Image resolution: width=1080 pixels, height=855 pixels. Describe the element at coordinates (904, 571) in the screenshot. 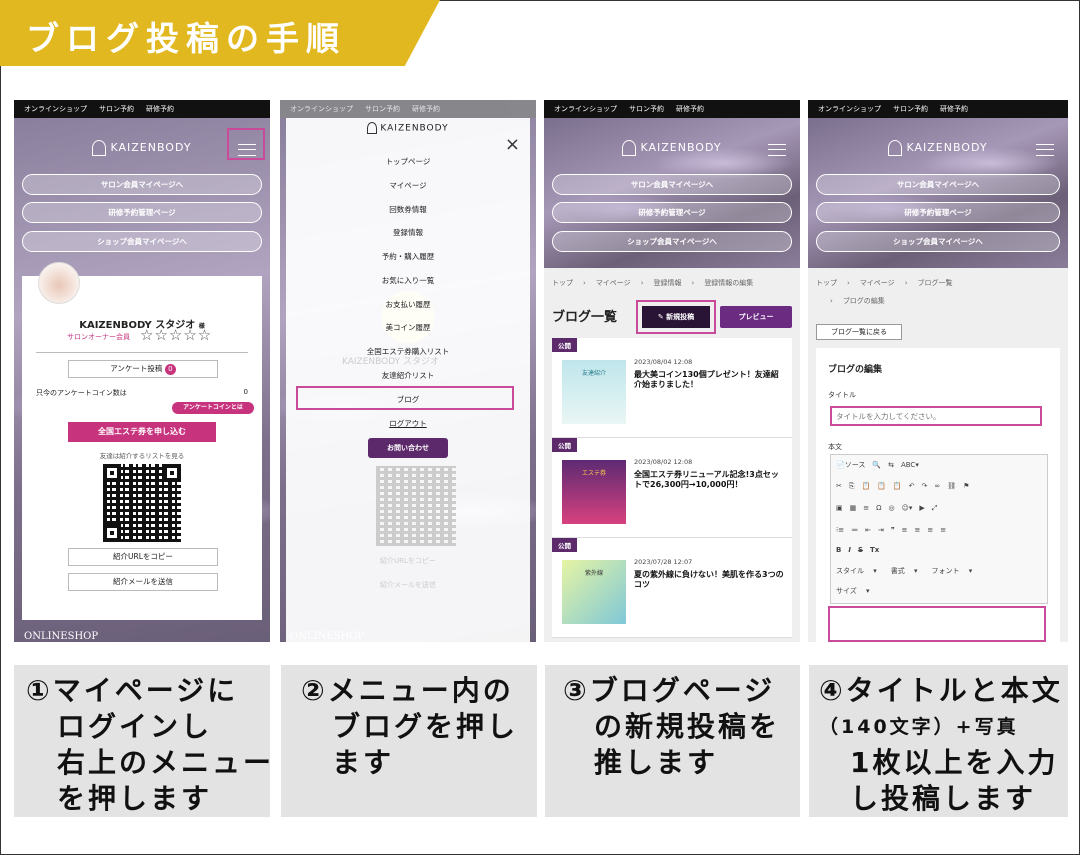

I see `format-select: 書式 ▾` at that location.